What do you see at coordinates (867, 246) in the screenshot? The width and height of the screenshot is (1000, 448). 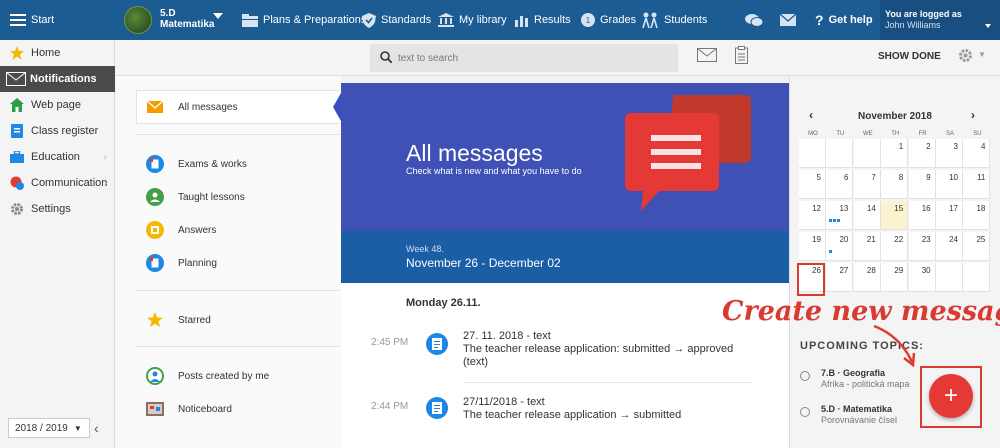 I see `calendar-day: 21` at bounding box center [867, 246].